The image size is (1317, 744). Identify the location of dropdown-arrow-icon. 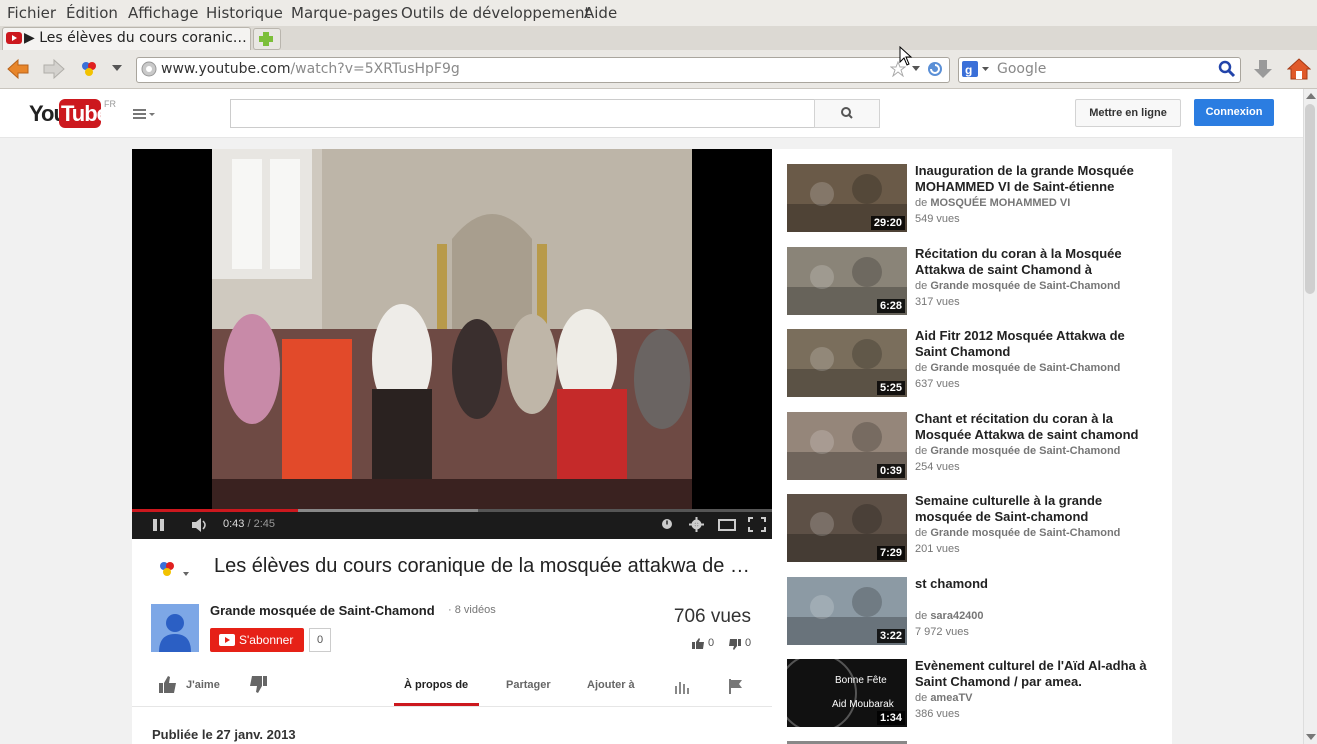
(117, 69).